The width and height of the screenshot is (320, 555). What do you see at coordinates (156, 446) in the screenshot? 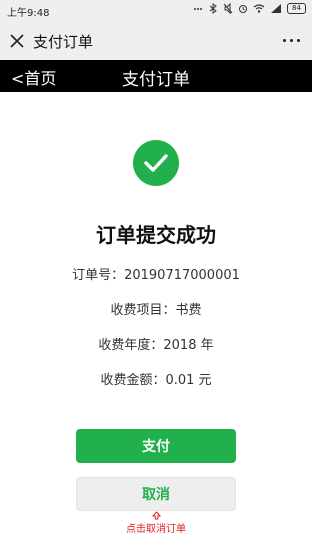
I see `pay-button: 支付` at bounding box center [156, 446].